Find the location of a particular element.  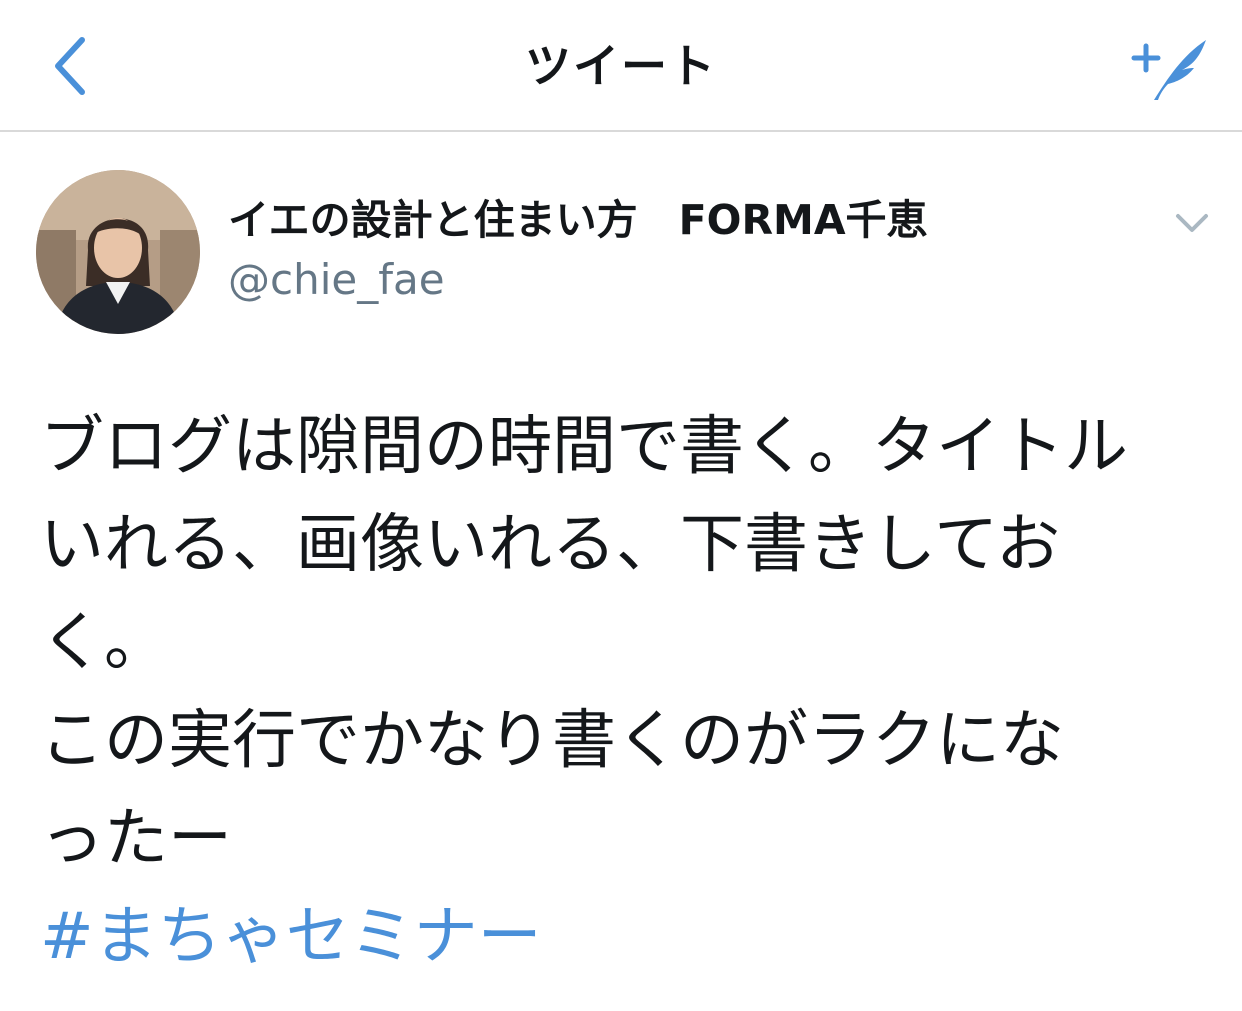

tweet-text-line: いれる、画像いれる、下書きしてお is located at coordinates (550, 545).